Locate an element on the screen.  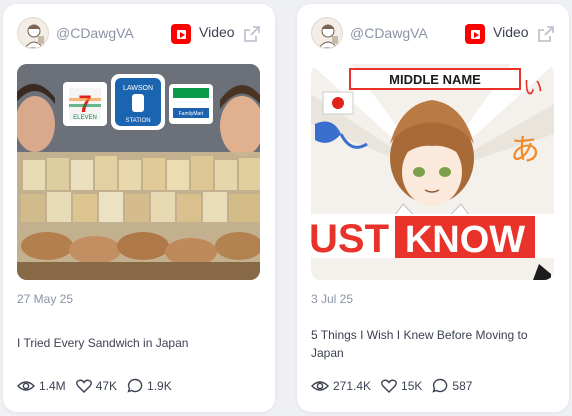
engagement-stats: 271.4K 15K 587 is located at coordinates (396, 385).